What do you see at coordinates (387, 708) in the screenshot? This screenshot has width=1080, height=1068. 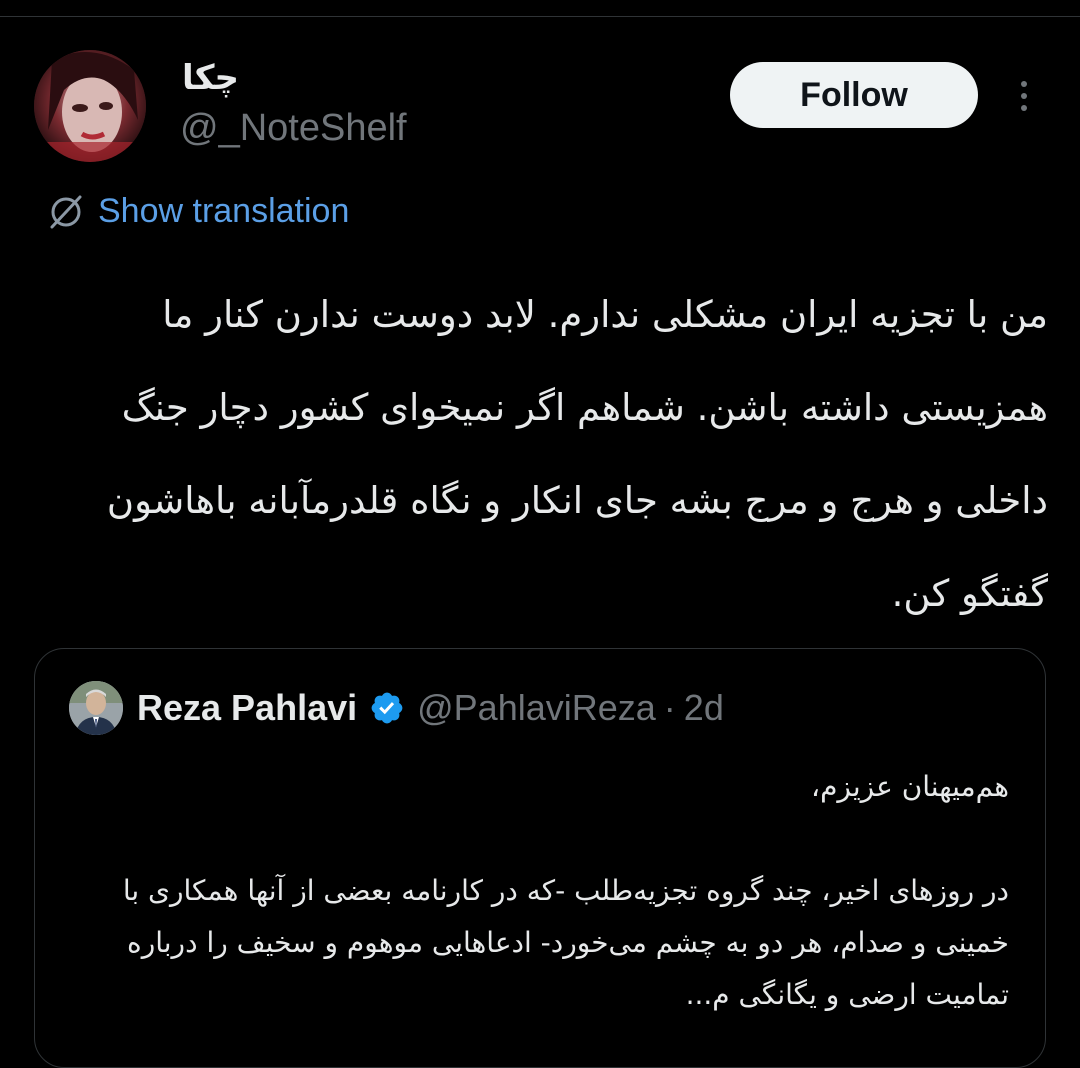 I see `verified-badge-icon` at bounding box center [387, 708].